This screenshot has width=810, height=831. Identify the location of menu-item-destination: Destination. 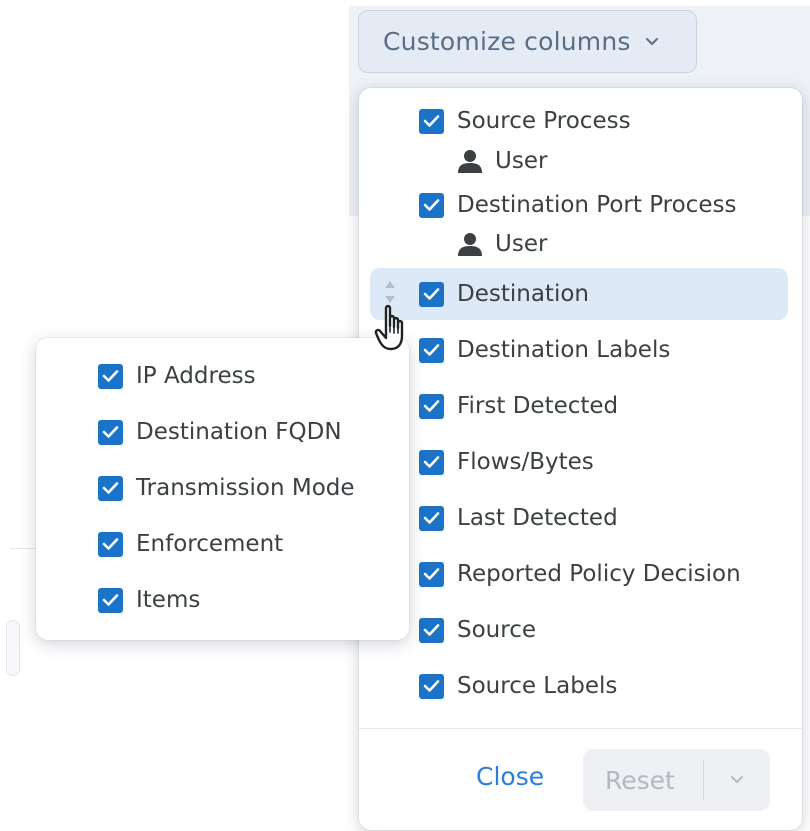
(504, 294).